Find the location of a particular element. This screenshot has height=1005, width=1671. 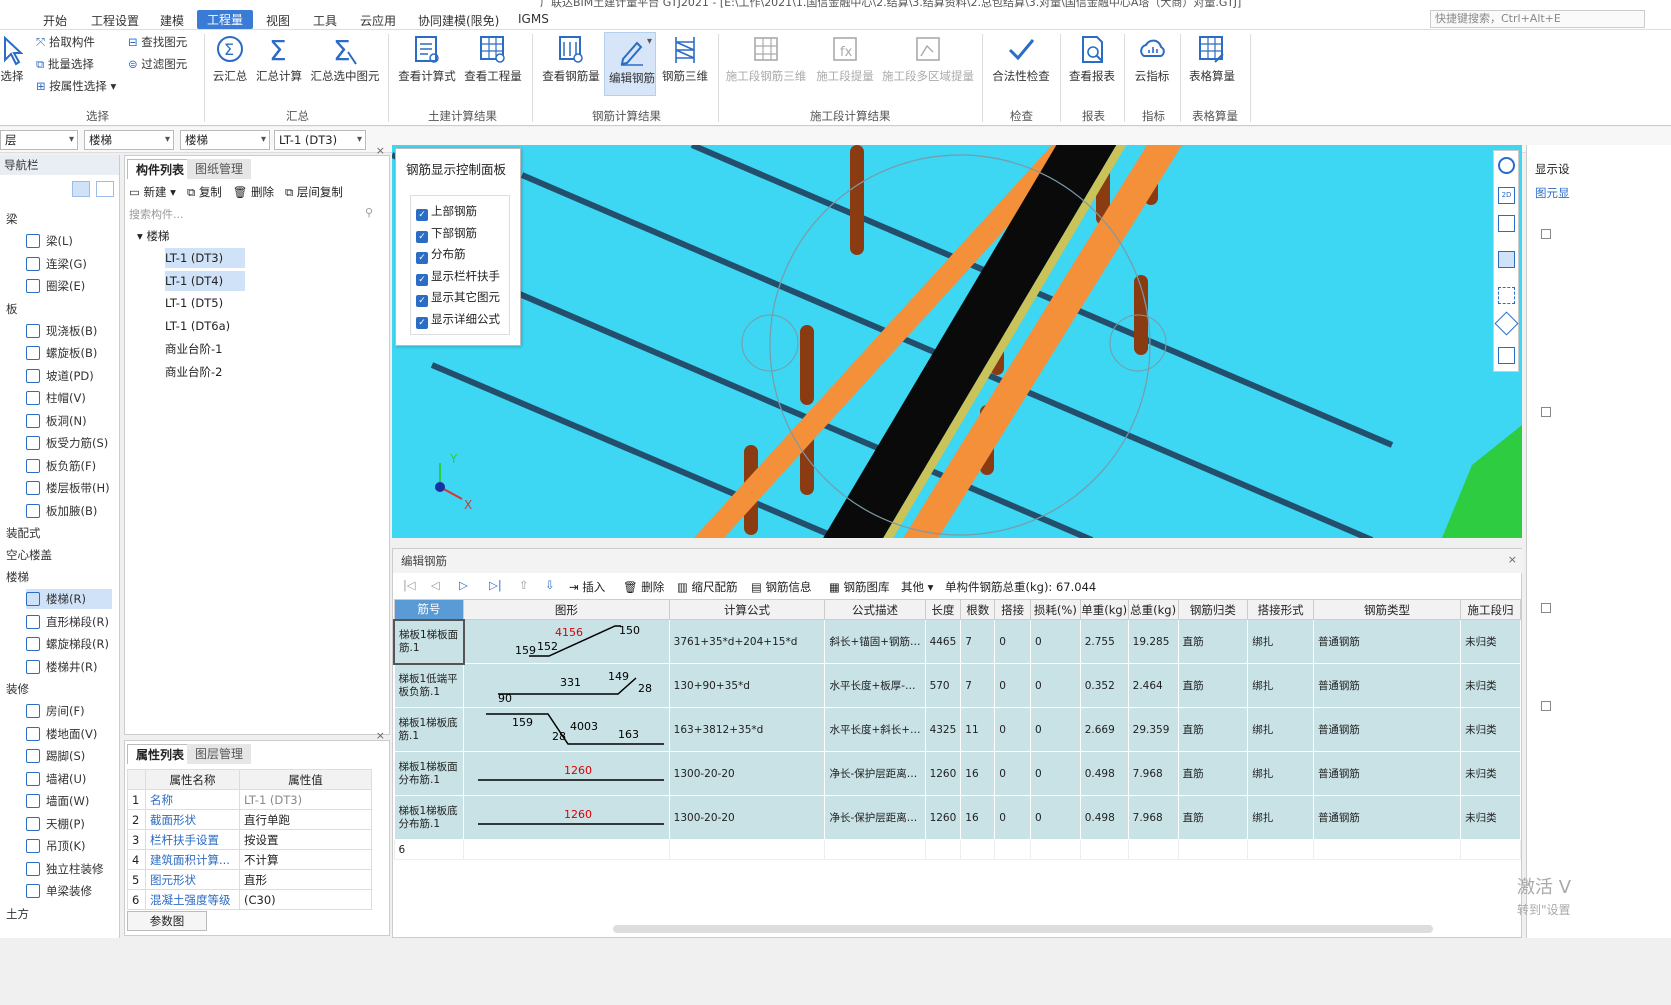

nav-category: 空心楼盖 is located at coordinates (29, 555).